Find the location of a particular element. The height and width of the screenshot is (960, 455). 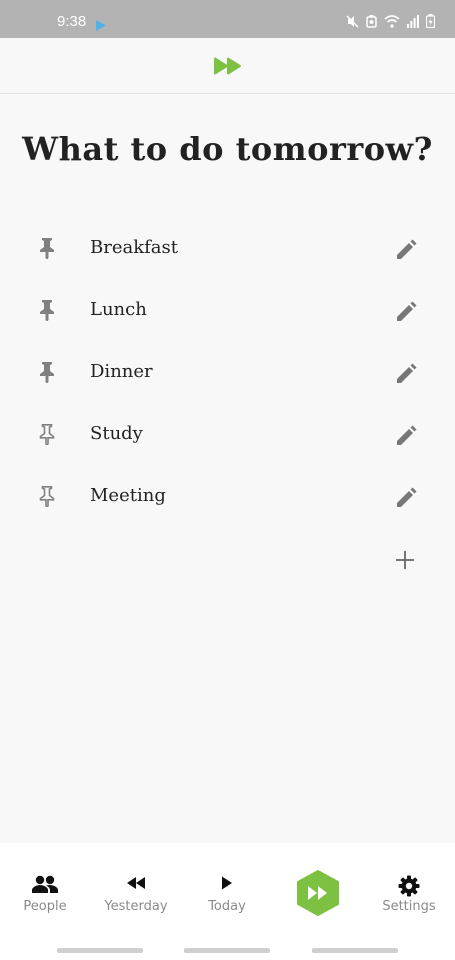

play-icon is located at coordinates (227, 884).